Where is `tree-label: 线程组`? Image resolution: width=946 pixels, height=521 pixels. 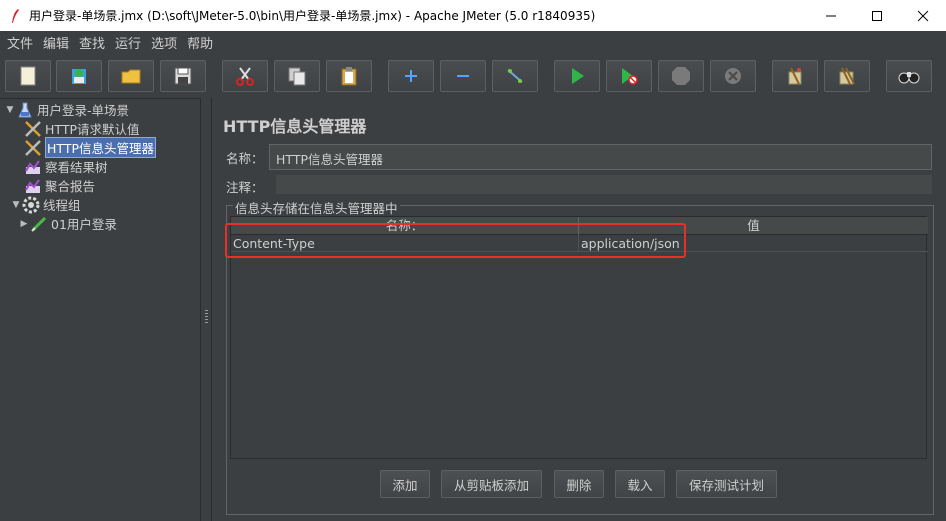 tree-label: 线程组 is located at coordinates (62, 205).